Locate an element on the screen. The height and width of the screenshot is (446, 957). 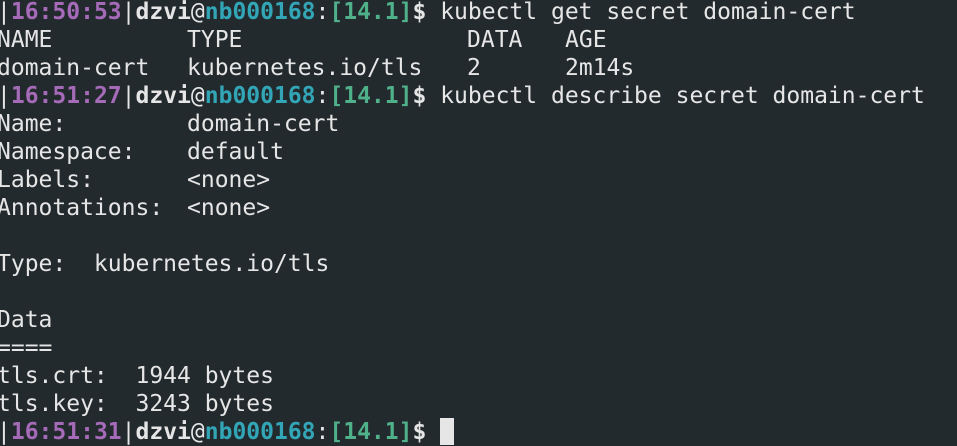
table-row: domain-cert kubernetes.io/tls 2 2m14s is located at coordinates (478, 68).